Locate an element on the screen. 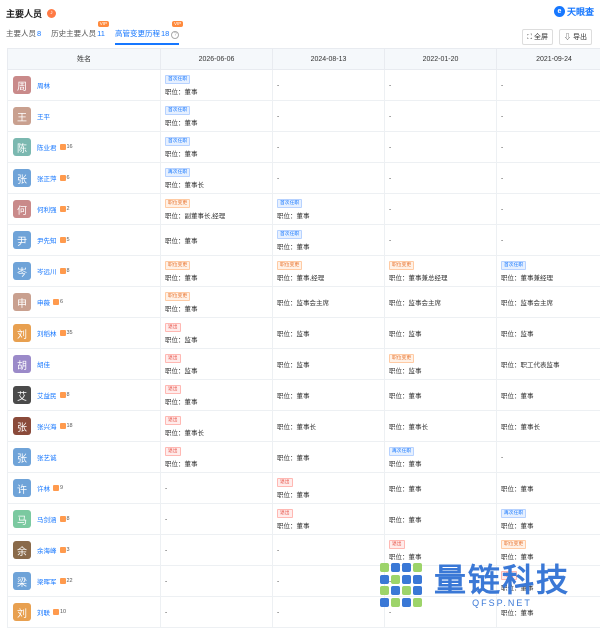 The image size is (600, 628). person-name-link: 张艺诚 is located at coordinates (47, 457).